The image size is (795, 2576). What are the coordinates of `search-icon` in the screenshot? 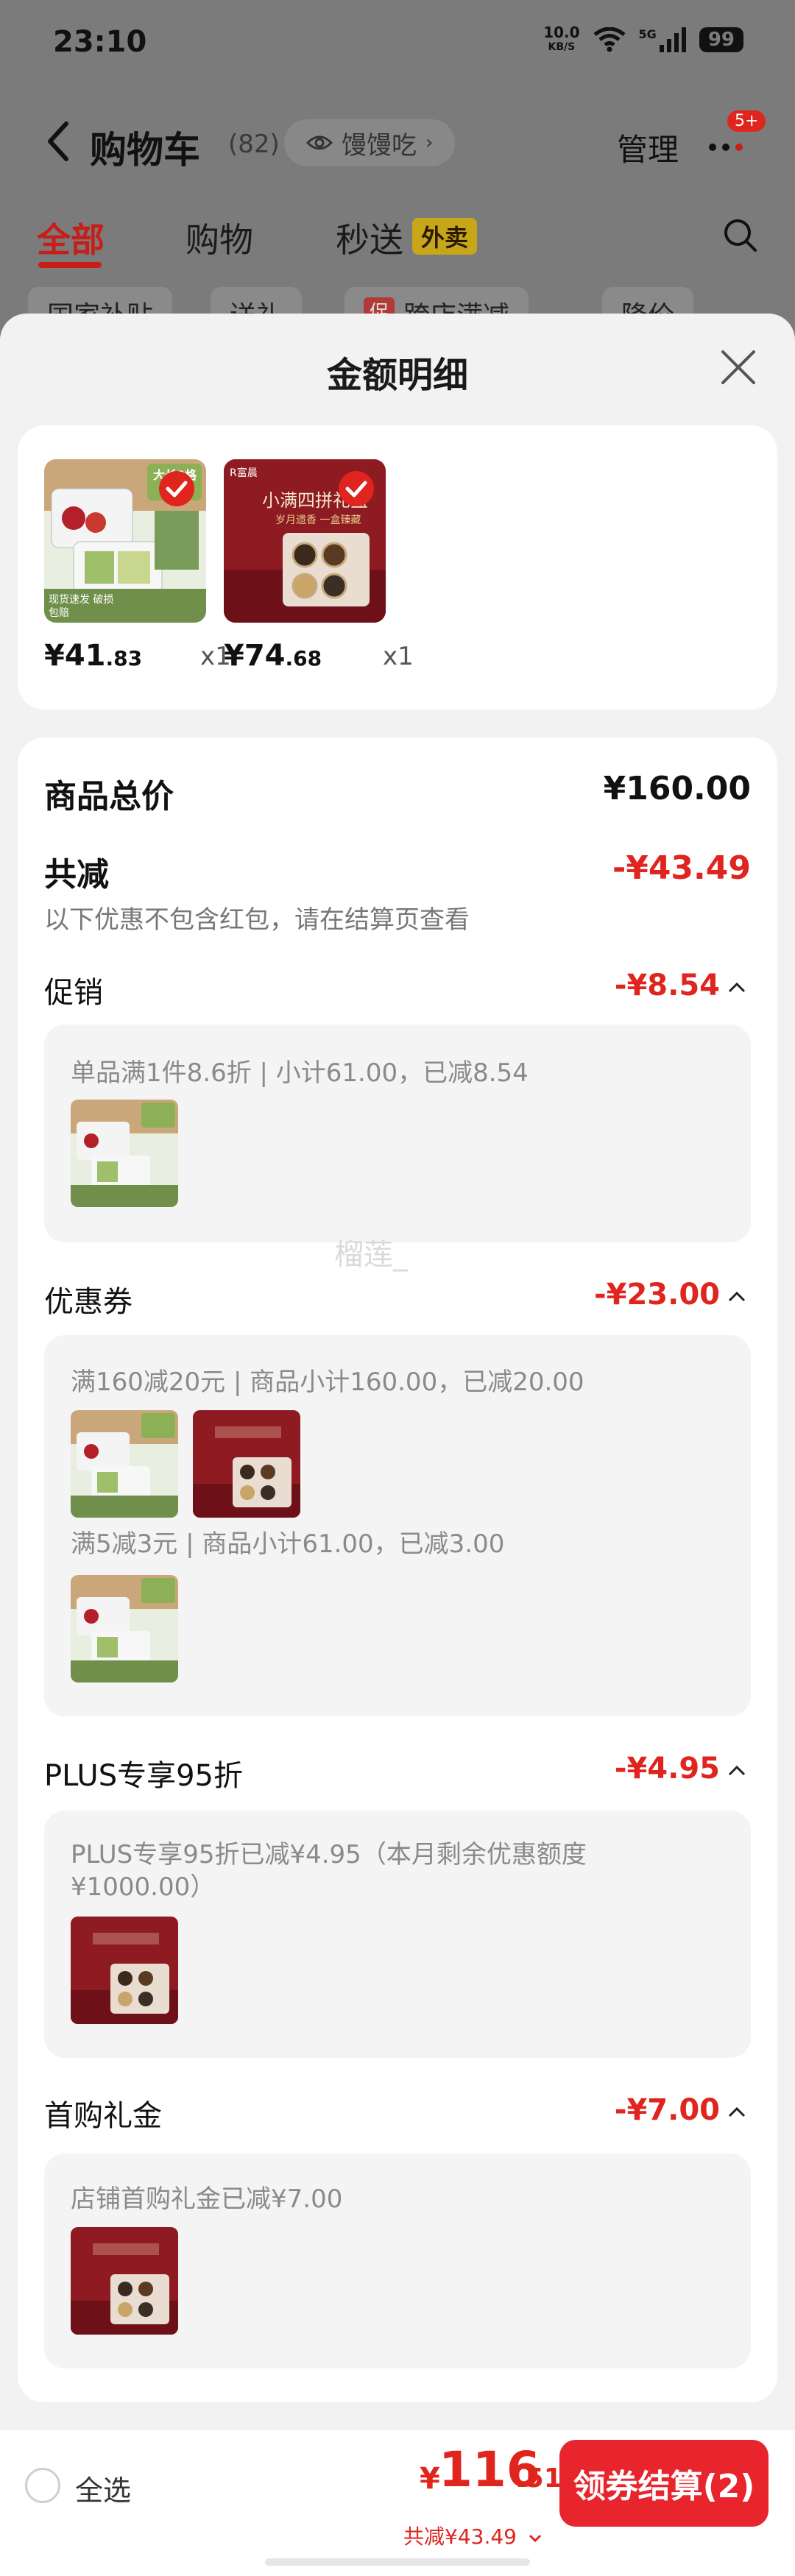 It's located at (740, 236).